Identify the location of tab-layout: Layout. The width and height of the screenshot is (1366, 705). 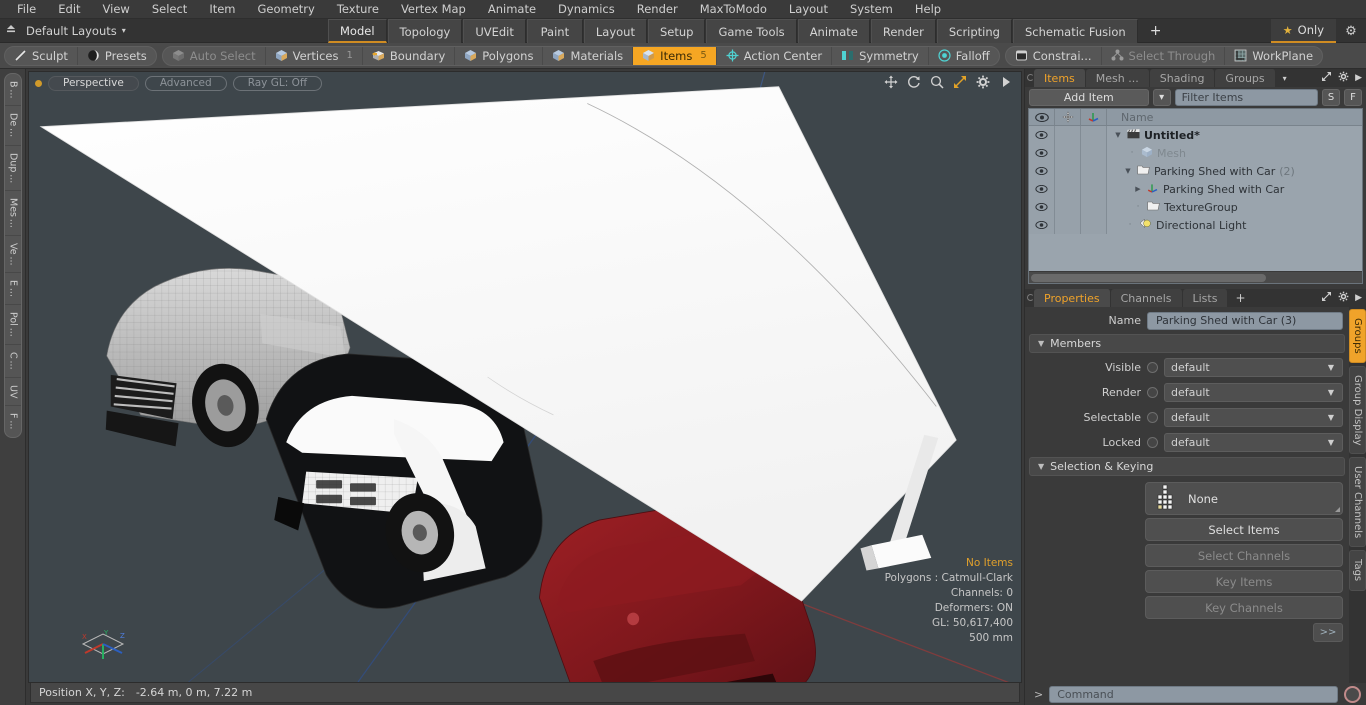
(615, 31).